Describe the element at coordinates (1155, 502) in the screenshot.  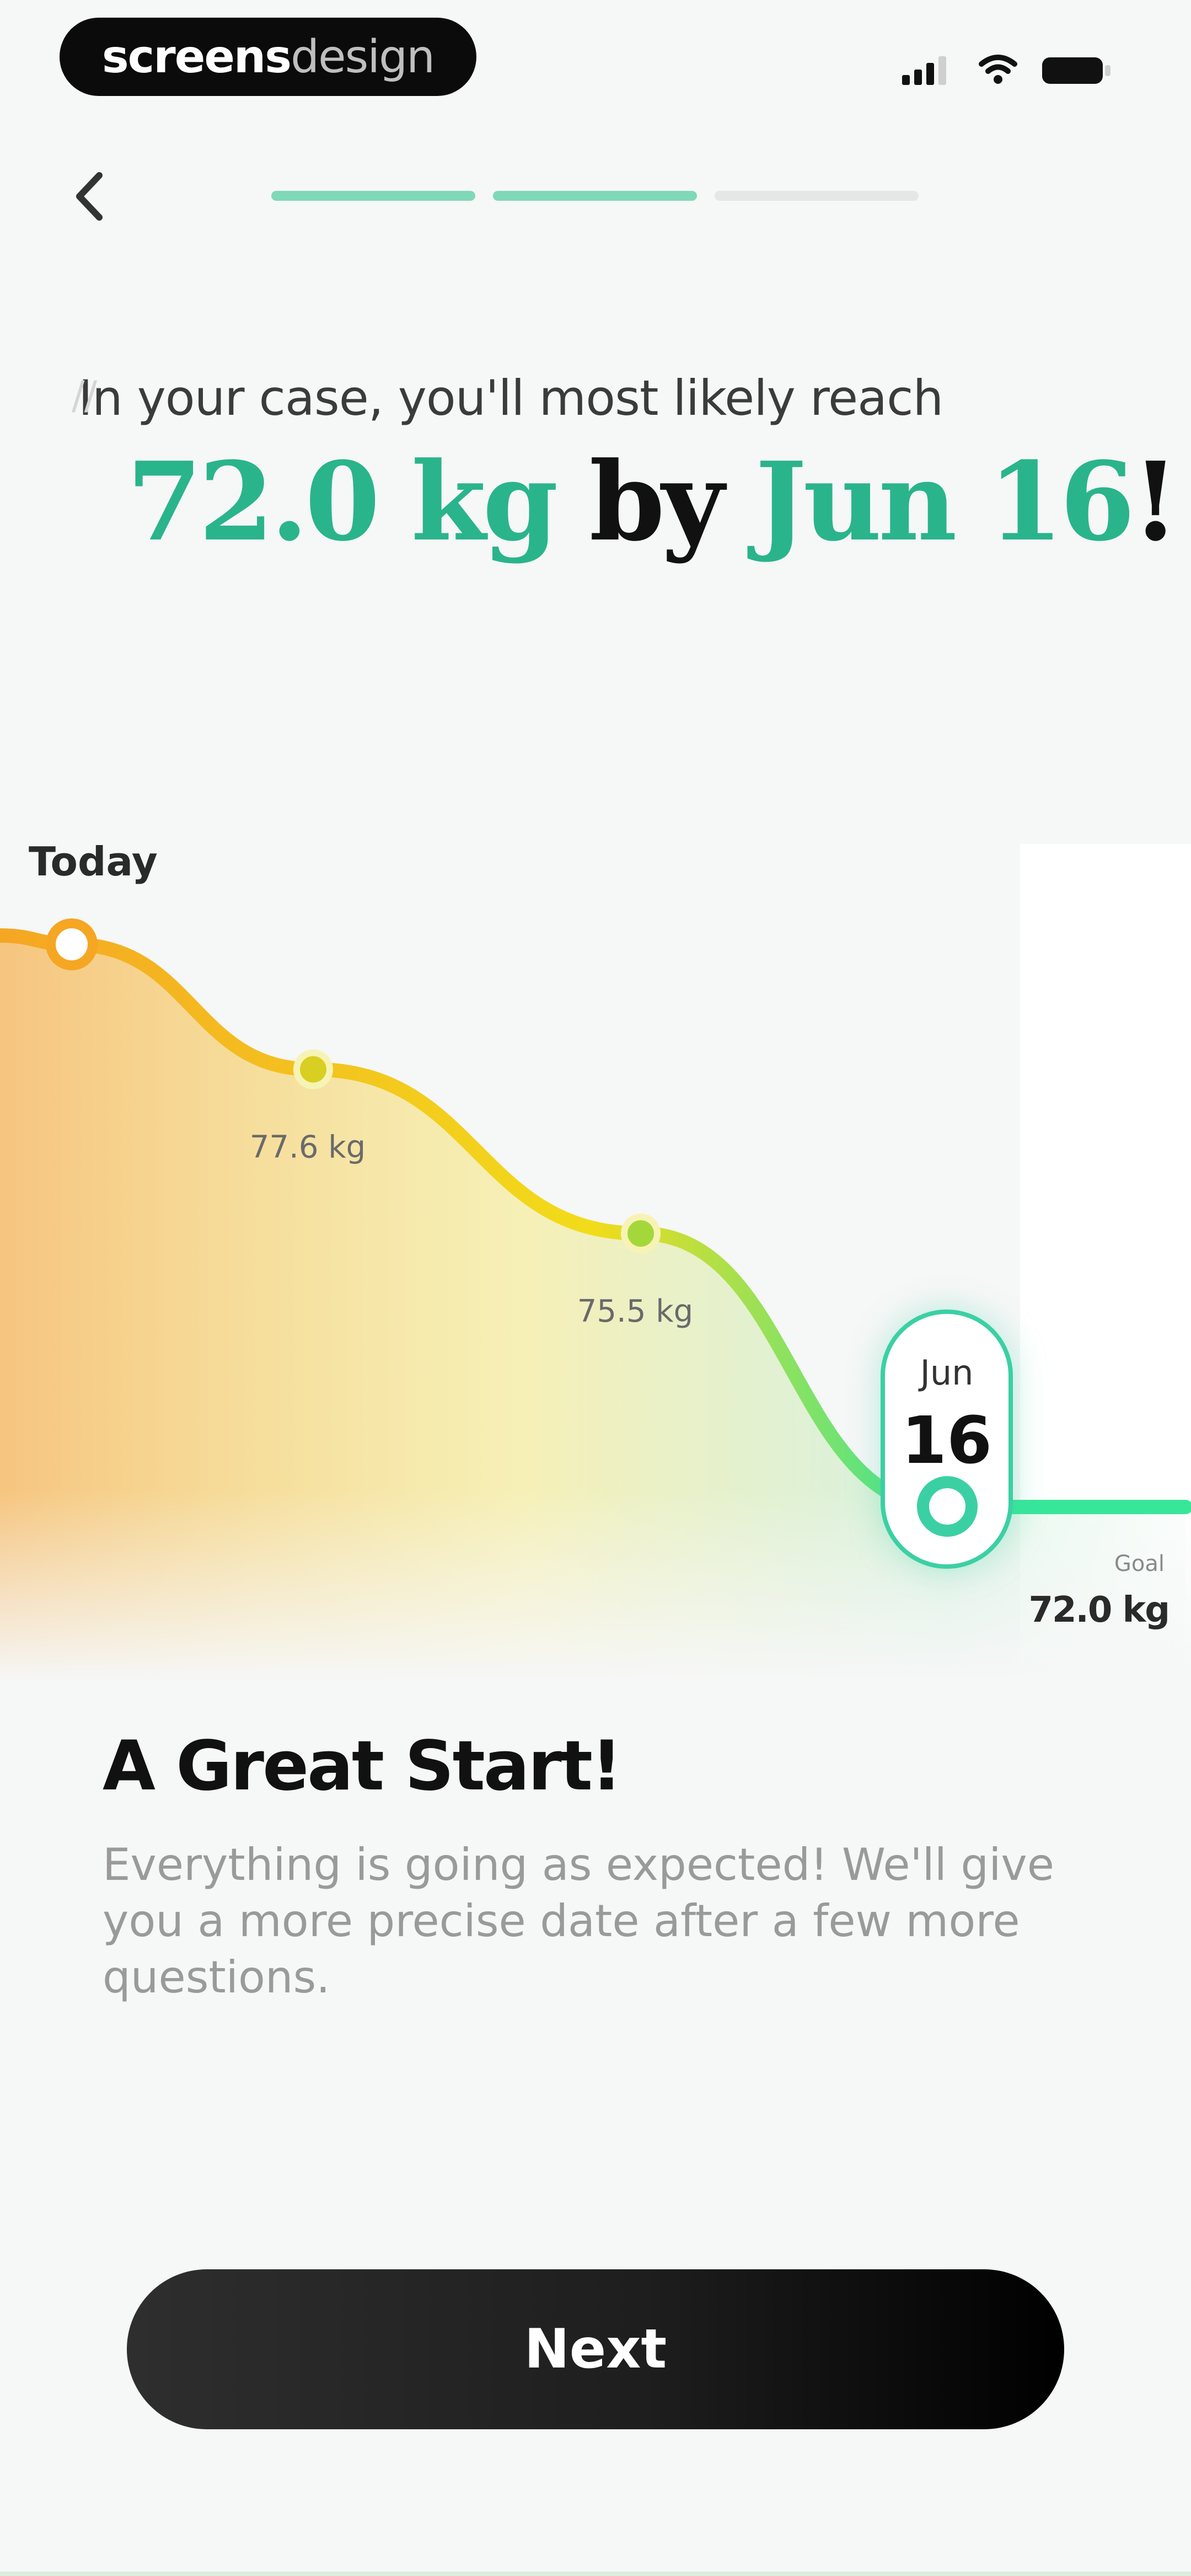
I see `headline-exclamation: !` at that location.